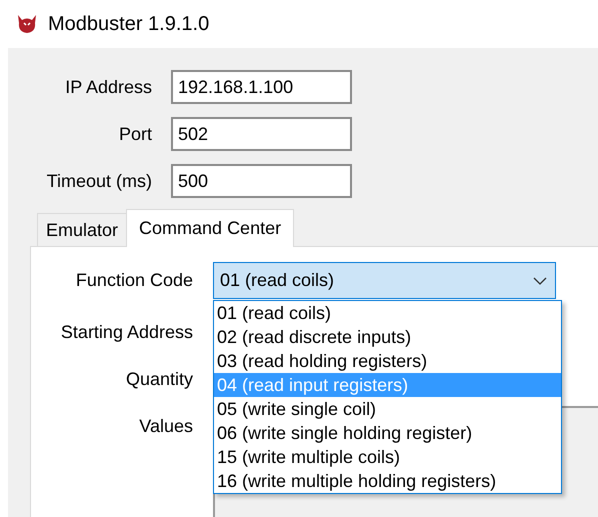  Describe the element at coordinates (129, 24) in the screenshot. I see `window-title: Modbuster 1.9.1.0` at that location.